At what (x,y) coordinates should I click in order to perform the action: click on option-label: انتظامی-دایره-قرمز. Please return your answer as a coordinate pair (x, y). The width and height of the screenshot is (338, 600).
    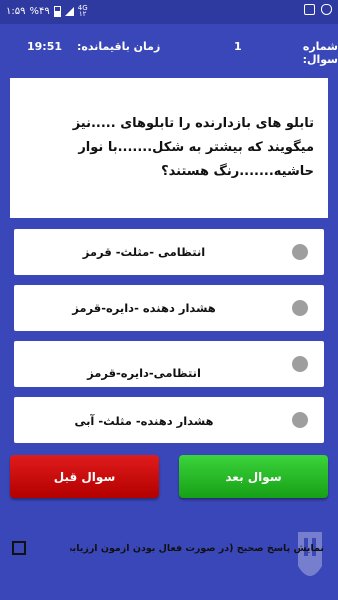
    Looking at the image, I should click on (144, 373).